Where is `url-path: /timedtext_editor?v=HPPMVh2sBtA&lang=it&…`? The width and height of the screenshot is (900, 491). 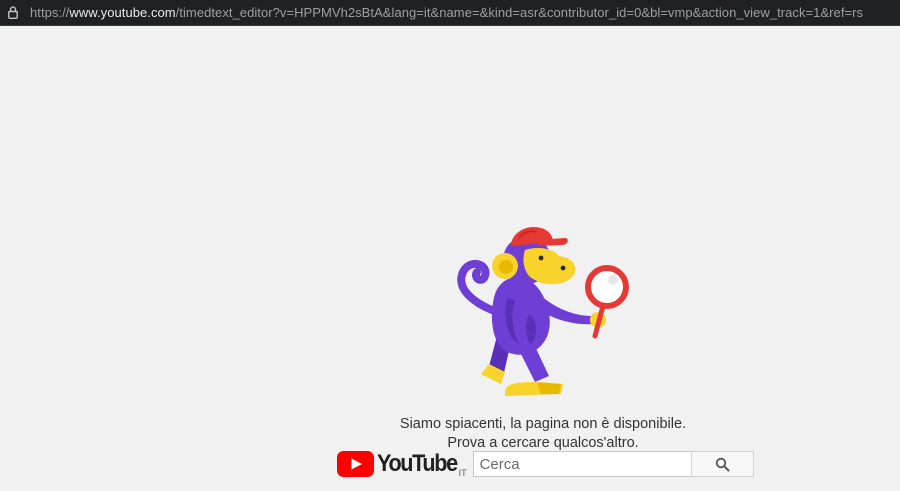
url-path: /timedtext_editor?v=HPPMVh2sBtA&lang=it&… is located at coordinates (519, 12).